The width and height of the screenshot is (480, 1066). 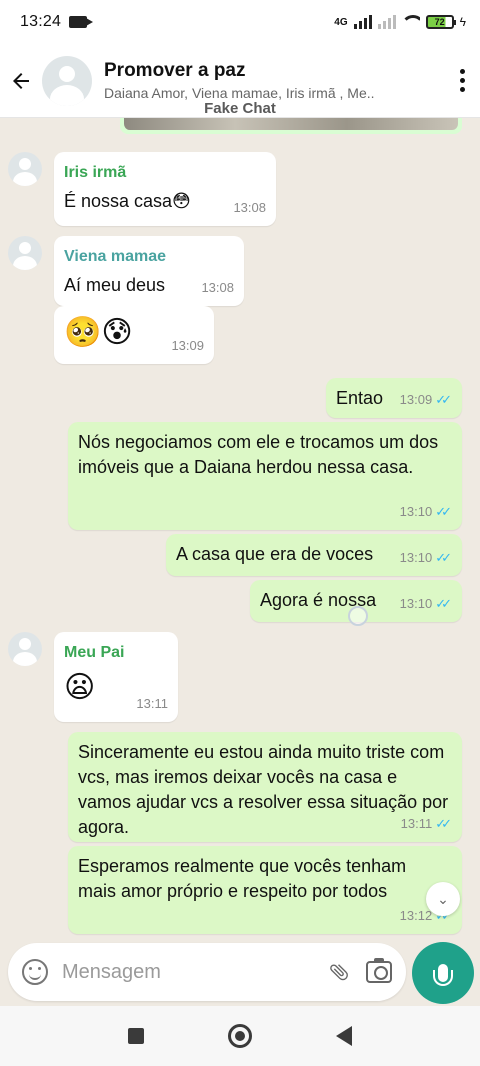 I want to click on emoji-icon, so click(x=35, y=972).